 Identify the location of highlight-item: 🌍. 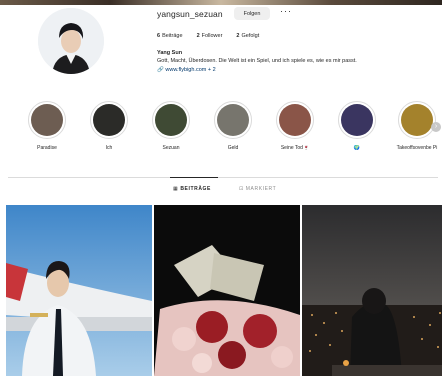
(357, 126).